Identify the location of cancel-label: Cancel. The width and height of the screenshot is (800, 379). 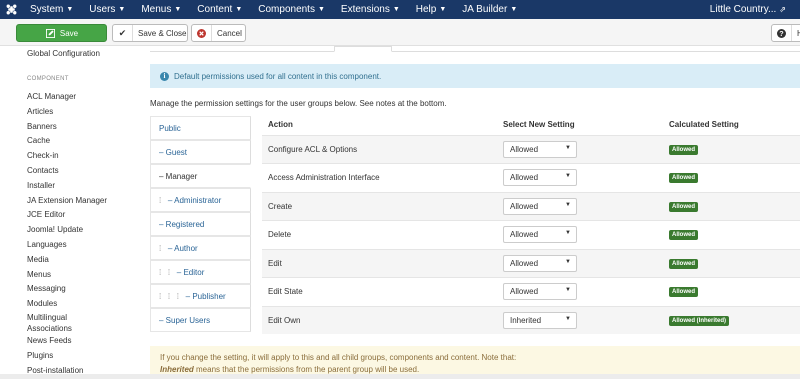
(229, 33).